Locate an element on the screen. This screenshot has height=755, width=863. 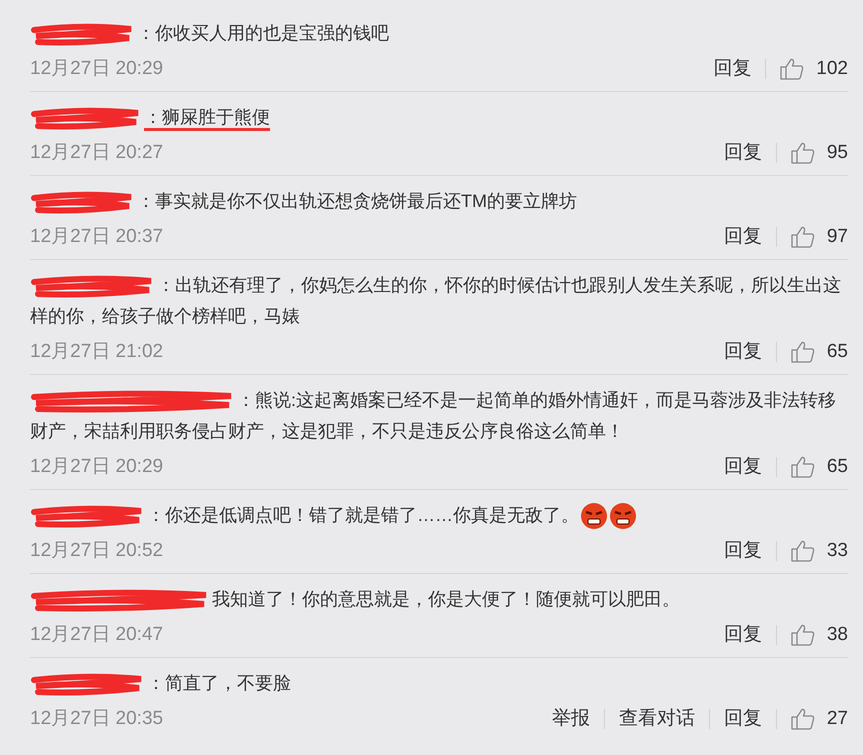
comment-time: 12月27日 20:27 is located at coordinates (97, 152).